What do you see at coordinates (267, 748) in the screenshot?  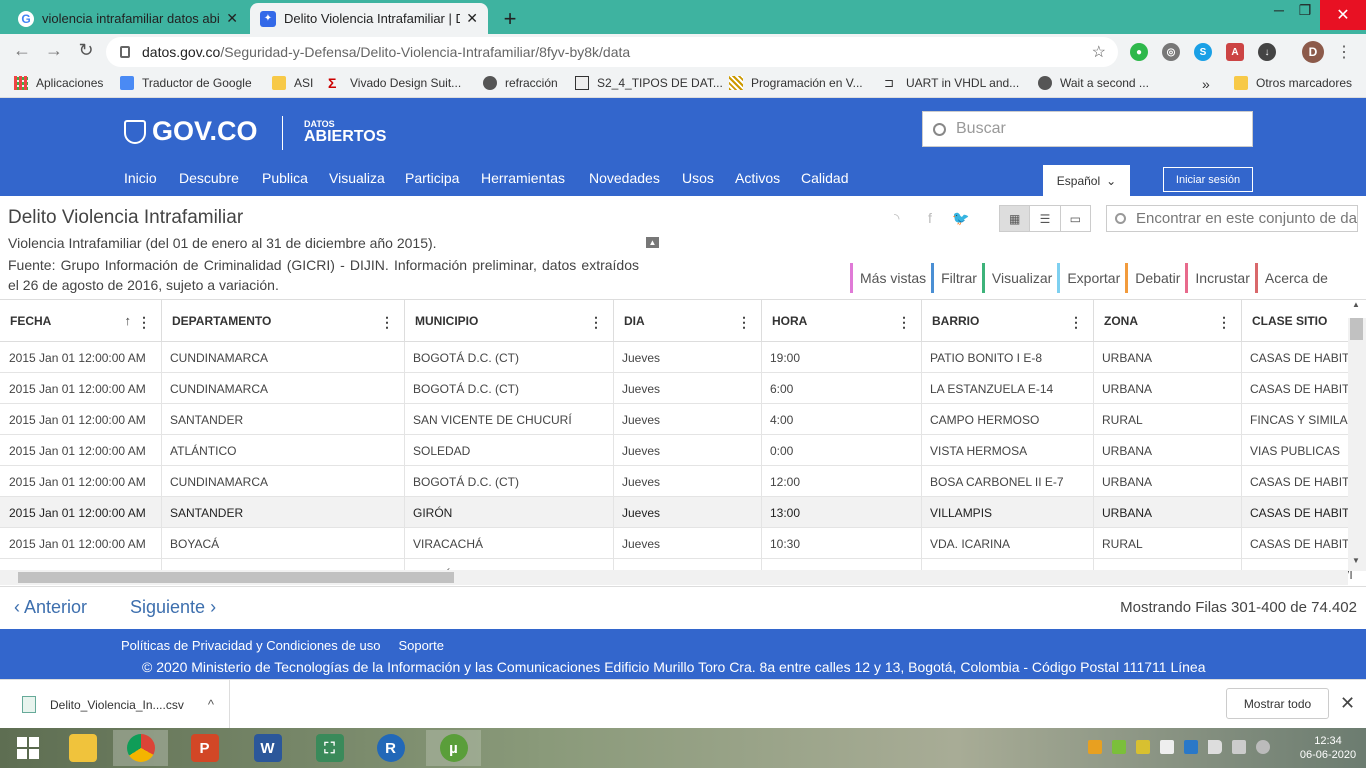 I see `taskbar-word: W` at bounding box center [267, 748].